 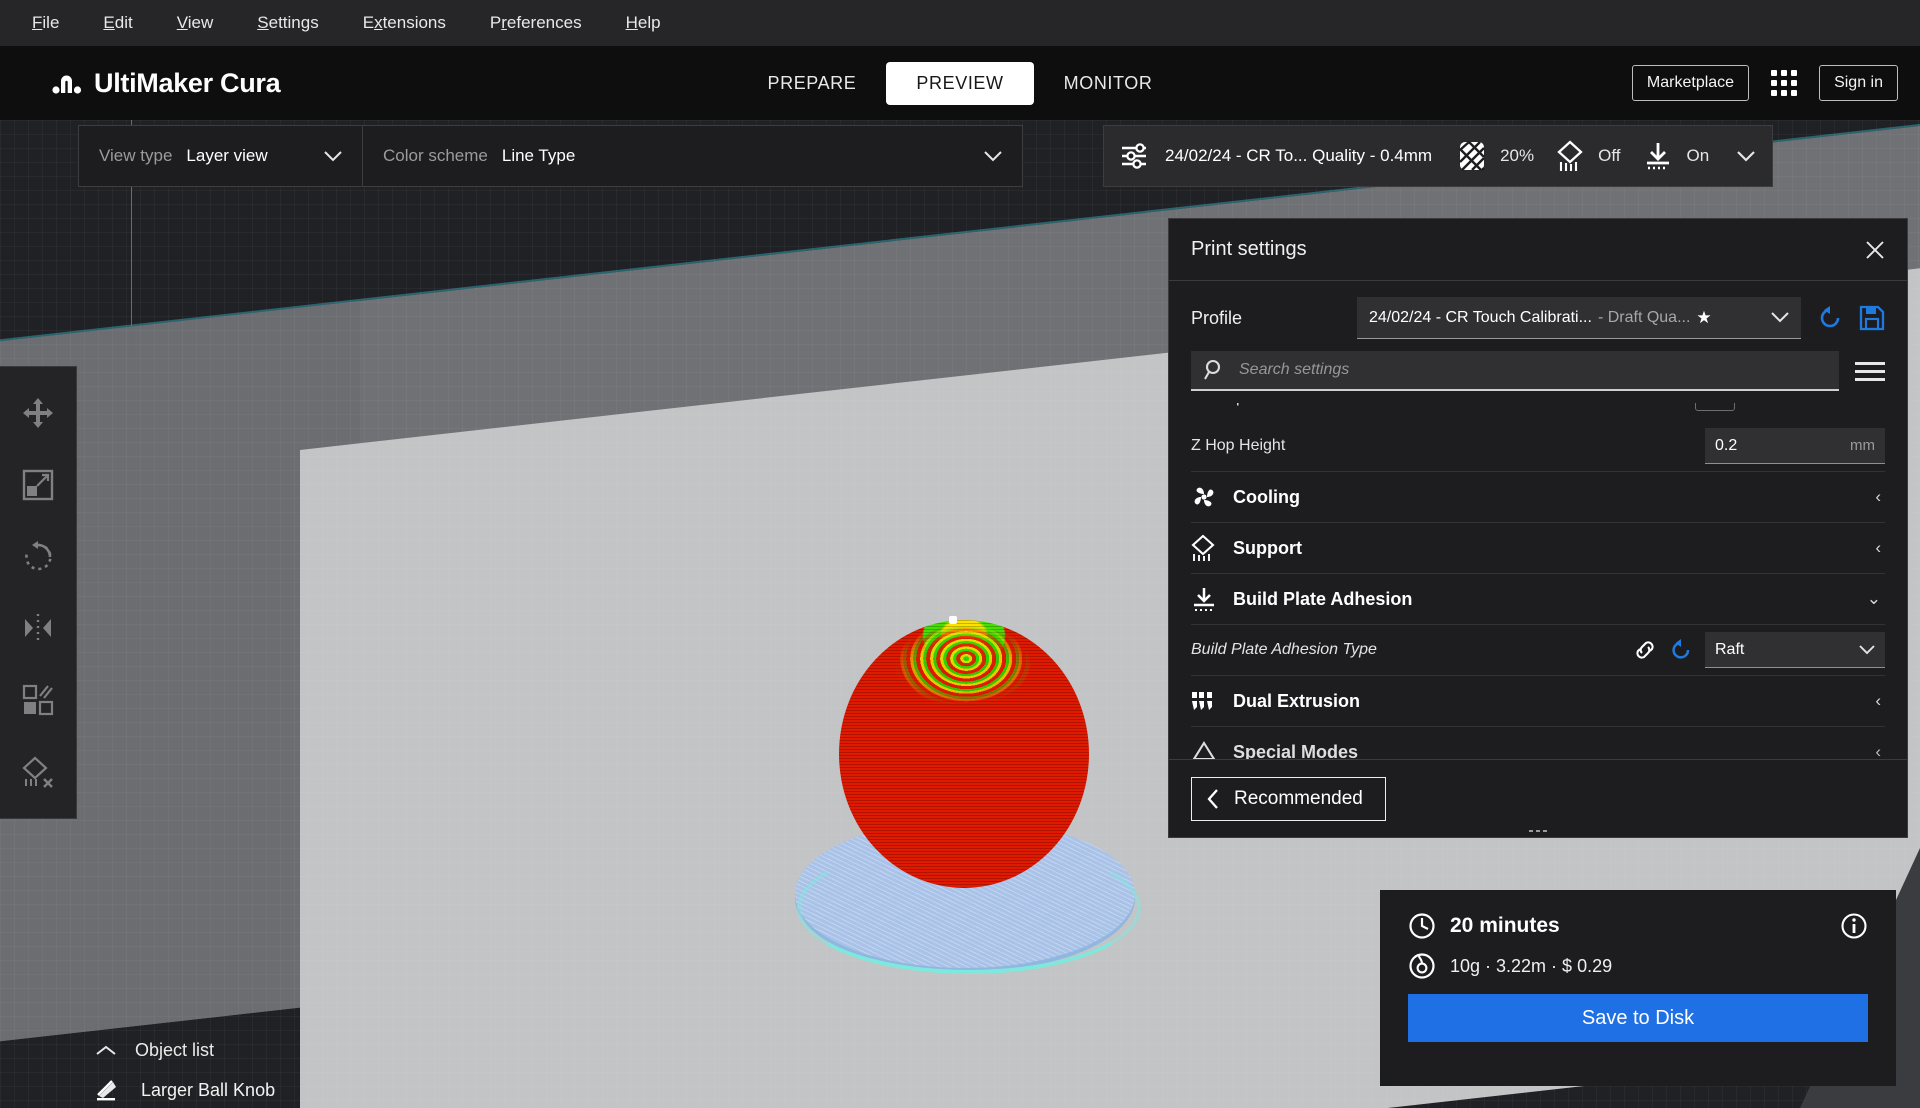 I want to click on info-icon, so click(x=1854, y=926).